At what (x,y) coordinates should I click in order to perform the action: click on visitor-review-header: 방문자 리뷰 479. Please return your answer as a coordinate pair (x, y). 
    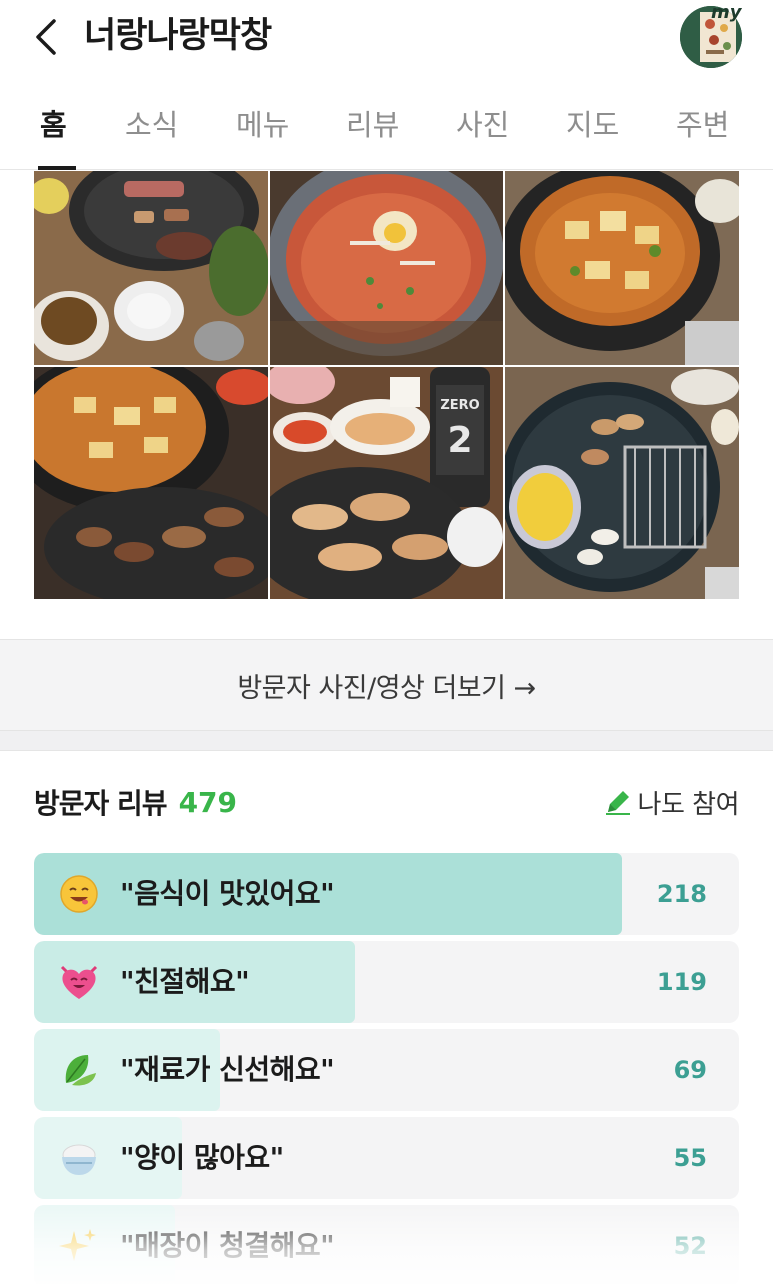
    Looking at the image, I should click on (135, 802).